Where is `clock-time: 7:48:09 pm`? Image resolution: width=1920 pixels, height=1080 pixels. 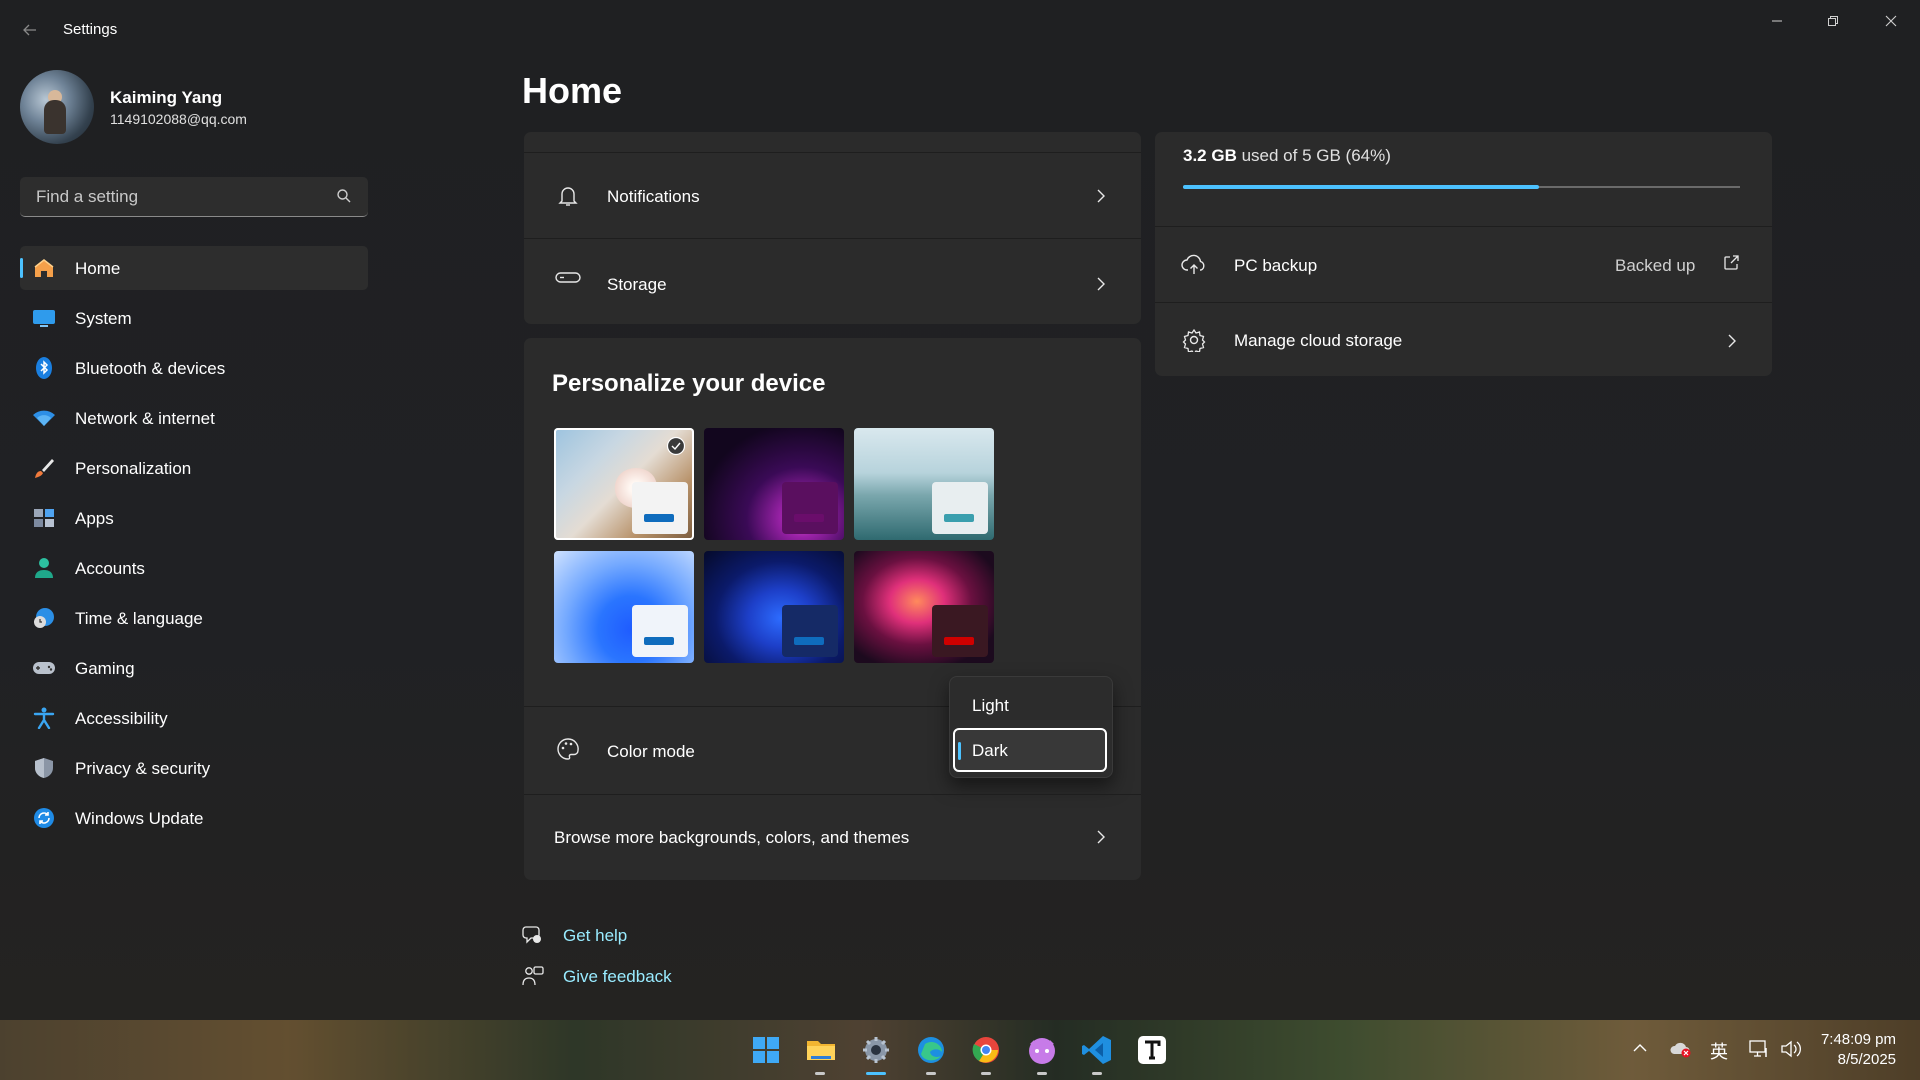 clock-time: 7:48:09 pm is located at coordinates (1858, 1039).